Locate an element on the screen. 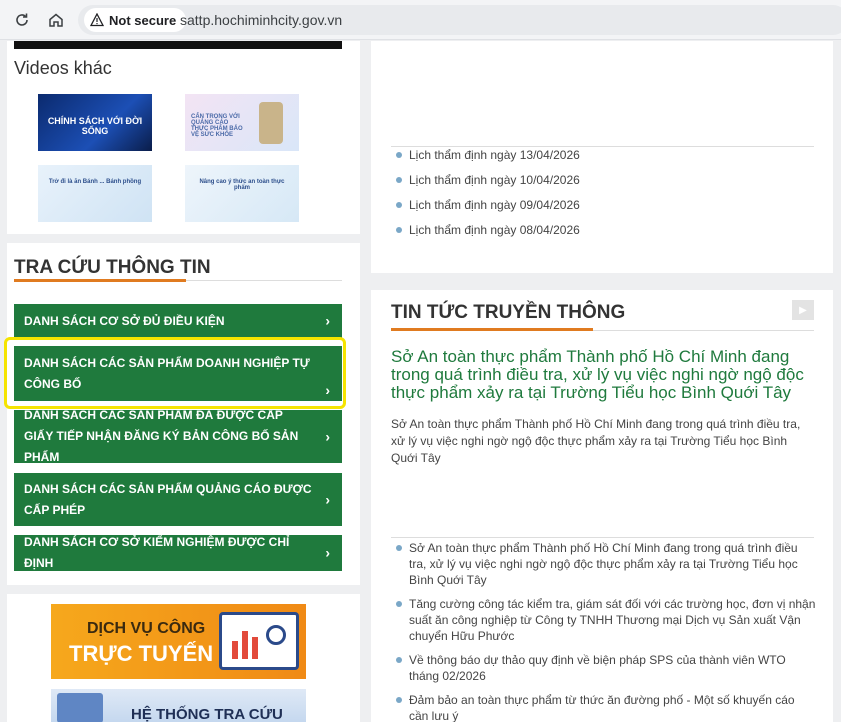 This screenshot has width=841, height=722. document-stack-icon is located at coordinates (80, 707).